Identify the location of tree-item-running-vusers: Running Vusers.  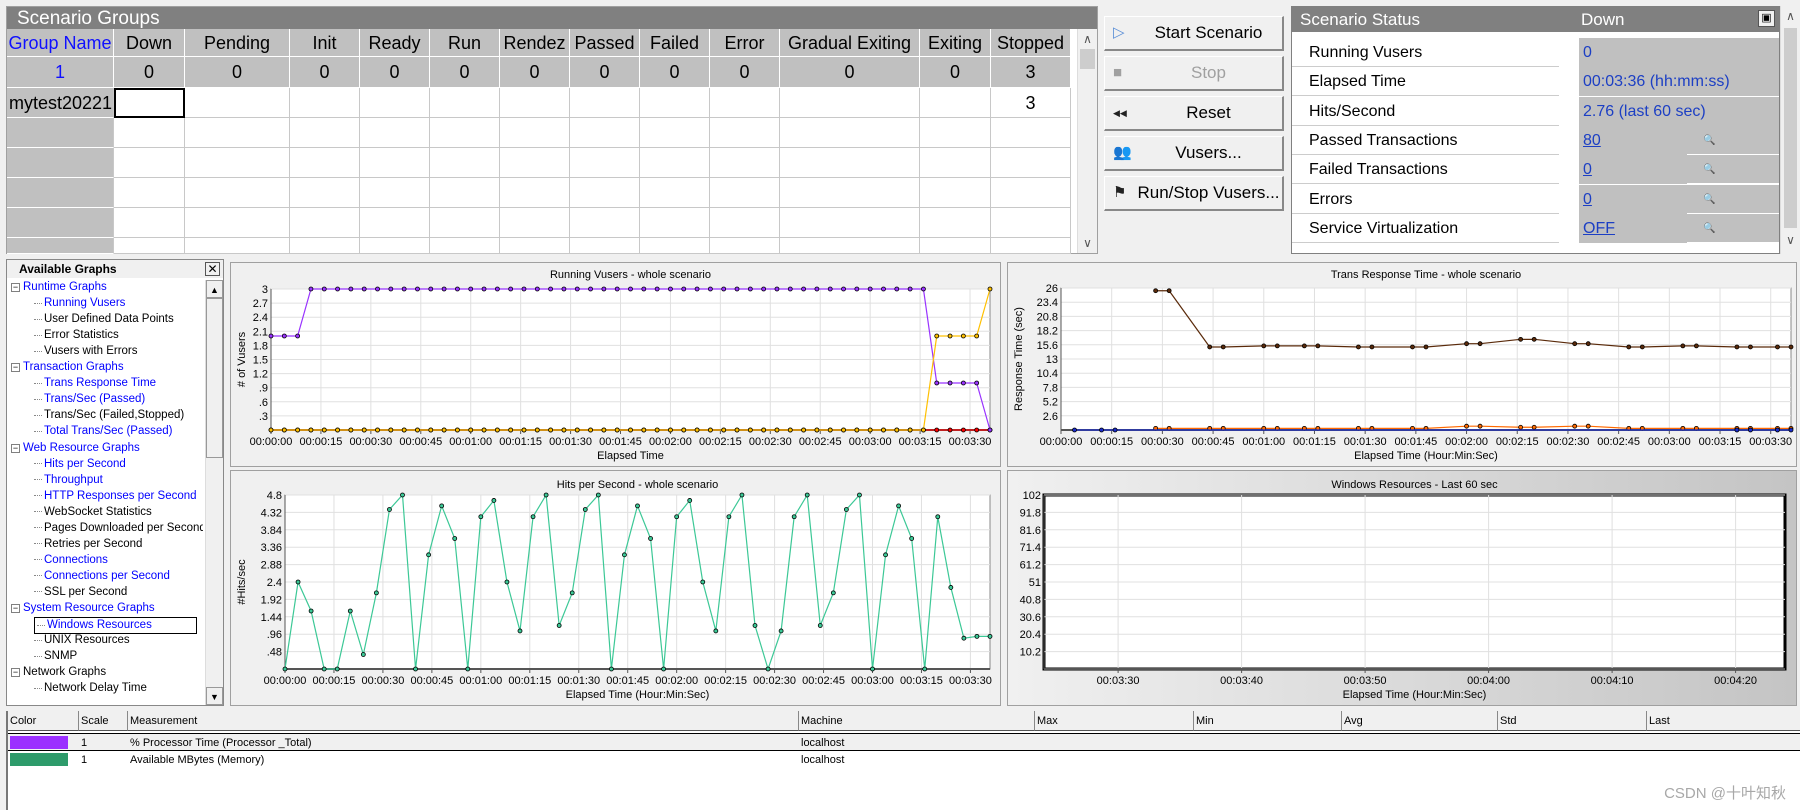
(79, 303).